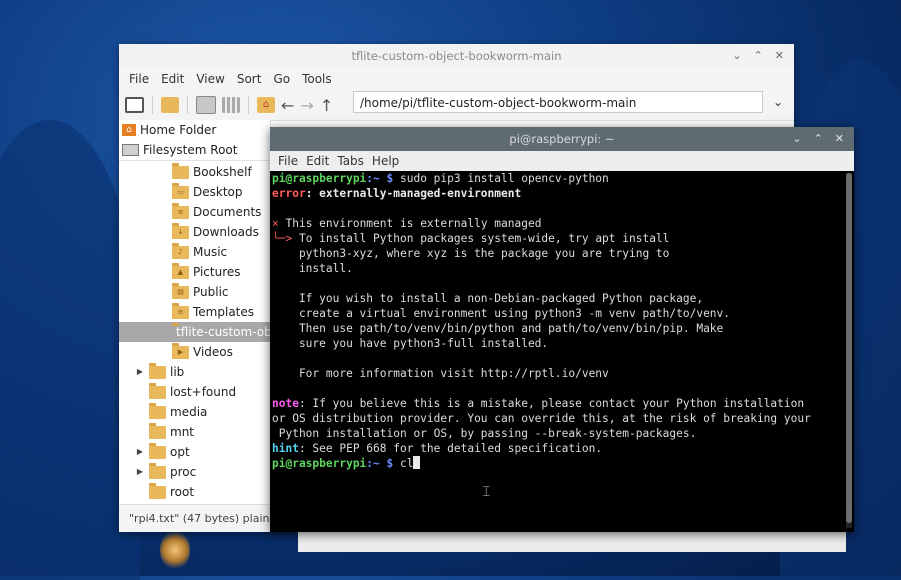 This screenshot has width=901, height=580. I want to click on tree-item-public: ▤ Public, so click(200, 292).